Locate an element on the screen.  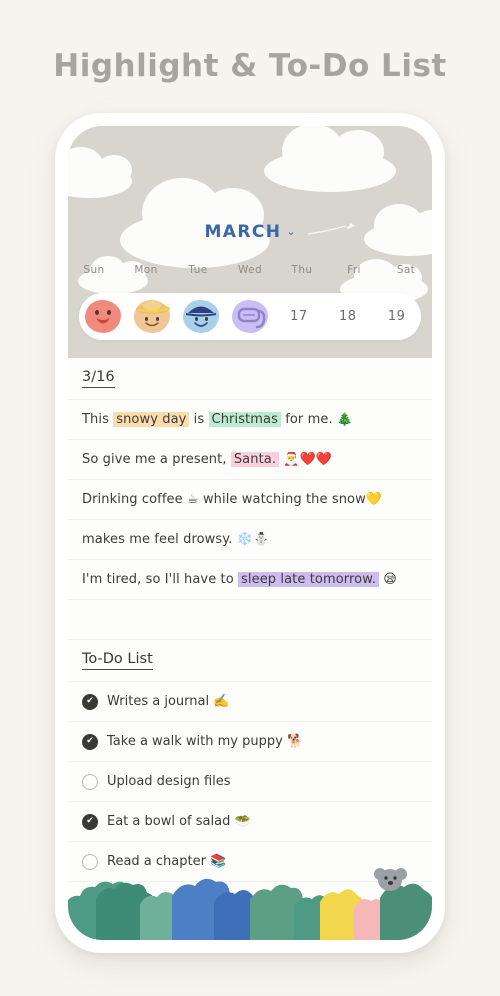
sticker-face-blue-cap is located at coordinates (201, 316).